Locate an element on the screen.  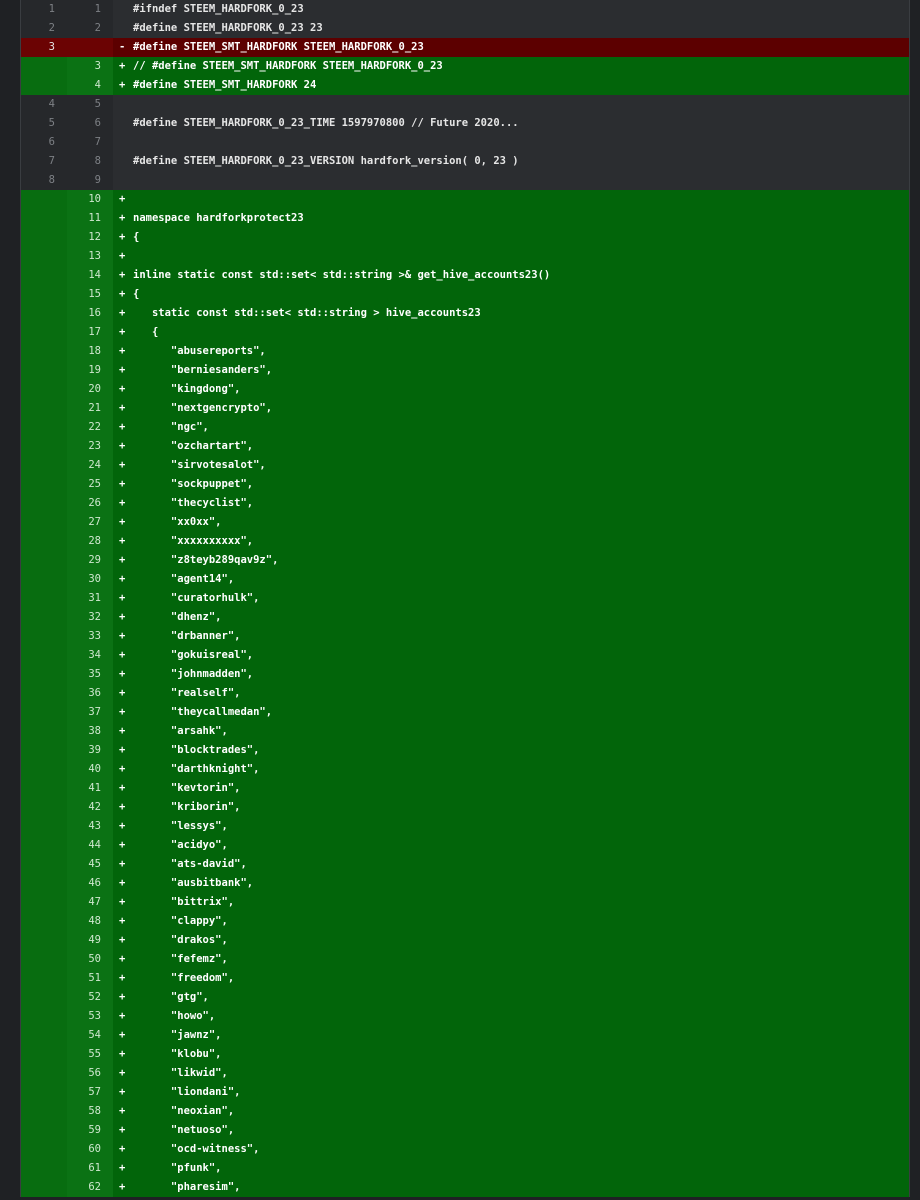
diff-line-added: 55 + "klobu", is located at coordinates (465, 1054).